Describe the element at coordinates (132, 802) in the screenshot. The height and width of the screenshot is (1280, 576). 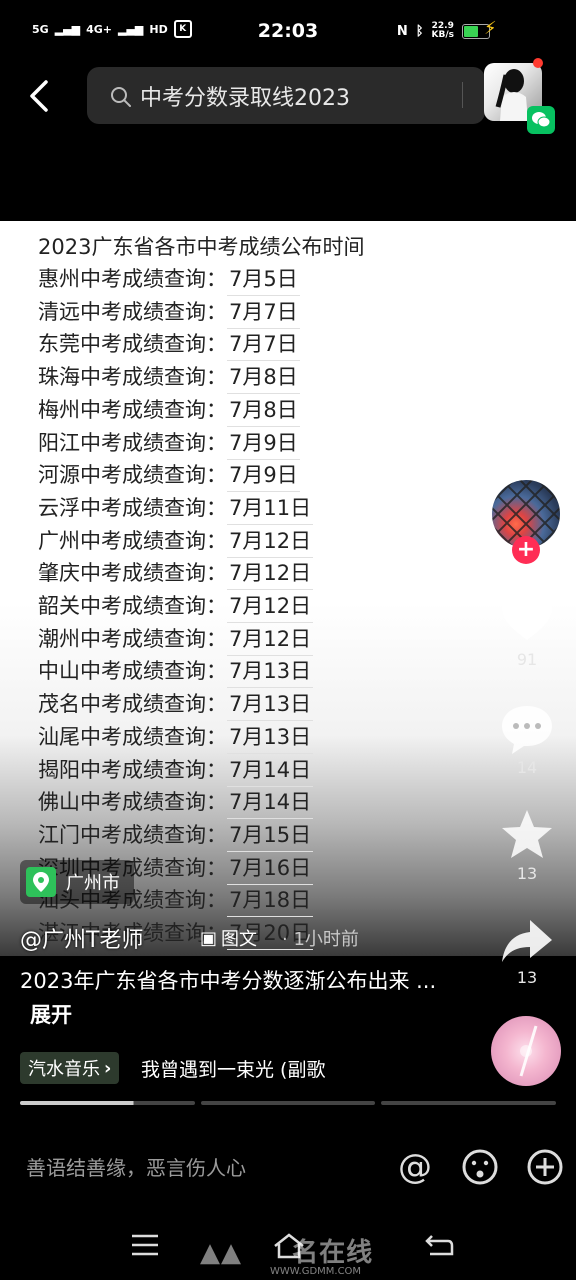
I see `row-label: 佛山中考成绩查询：` at that location.